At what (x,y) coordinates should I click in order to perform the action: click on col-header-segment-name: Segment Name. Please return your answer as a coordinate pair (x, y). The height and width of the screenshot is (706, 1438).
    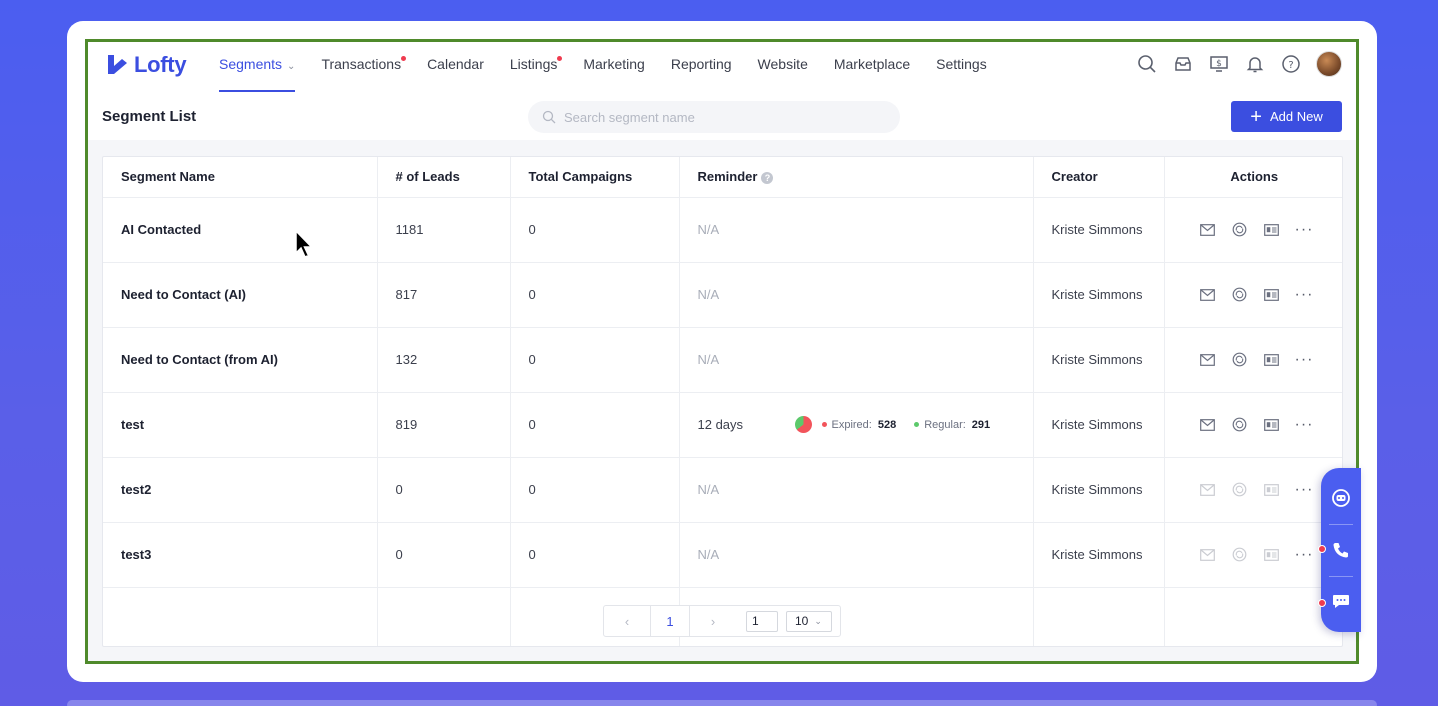
    Looking at the image, I should click on (240, 177).